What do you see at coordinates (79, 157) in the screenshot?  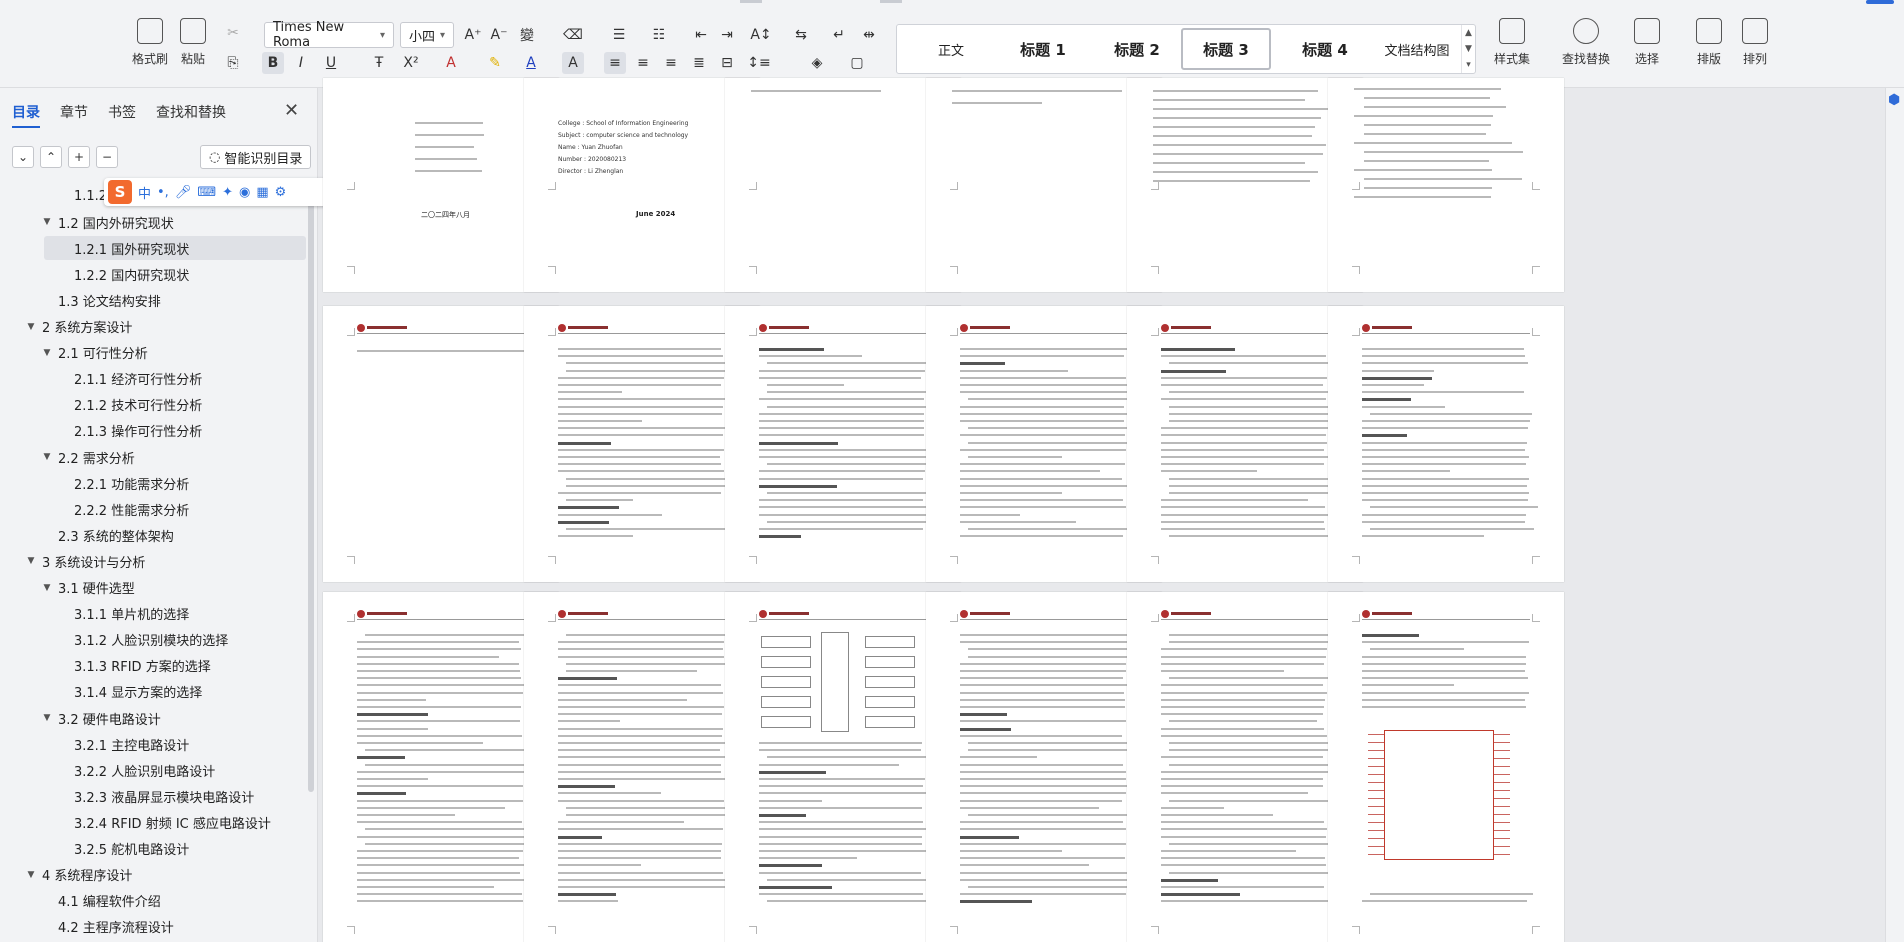 I see `add-heading-button: +` at bounding box center [79, 157].